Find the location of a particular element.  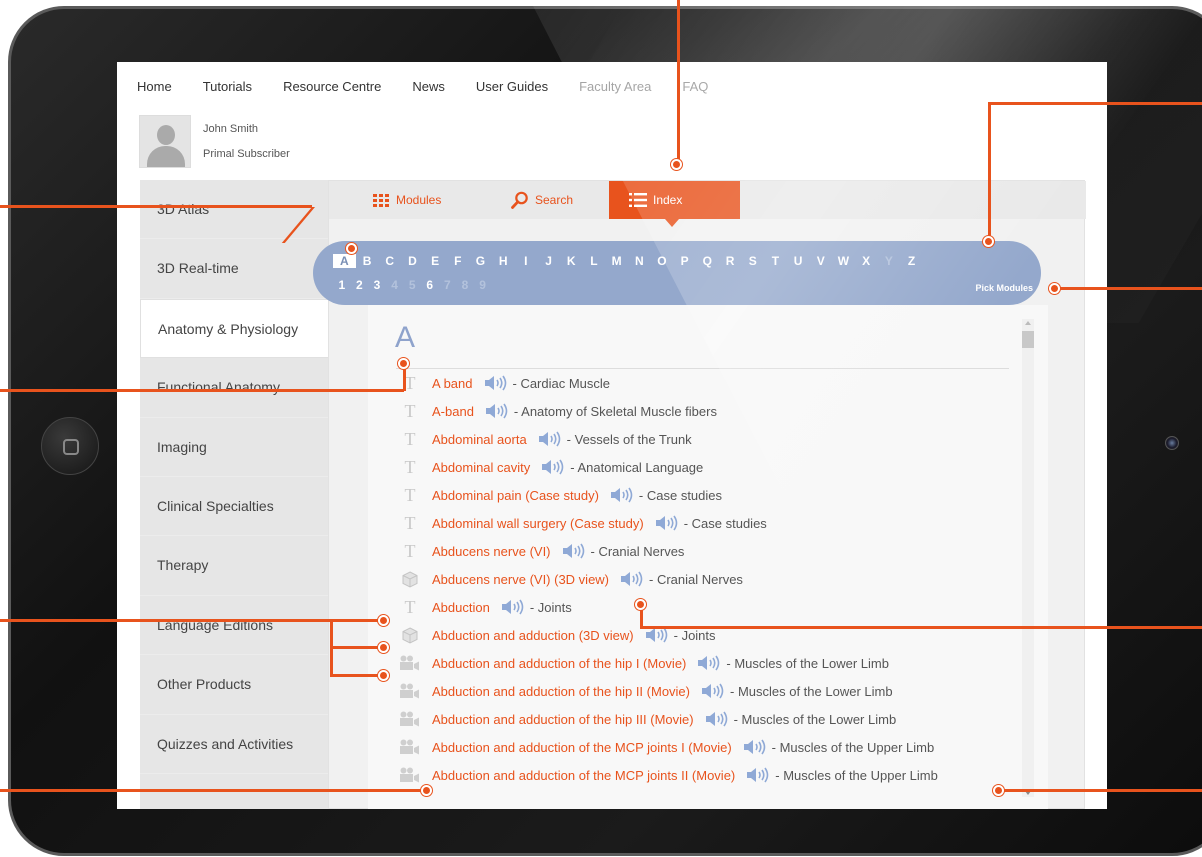

number-3: 3 is located at coordinates (377, 285).